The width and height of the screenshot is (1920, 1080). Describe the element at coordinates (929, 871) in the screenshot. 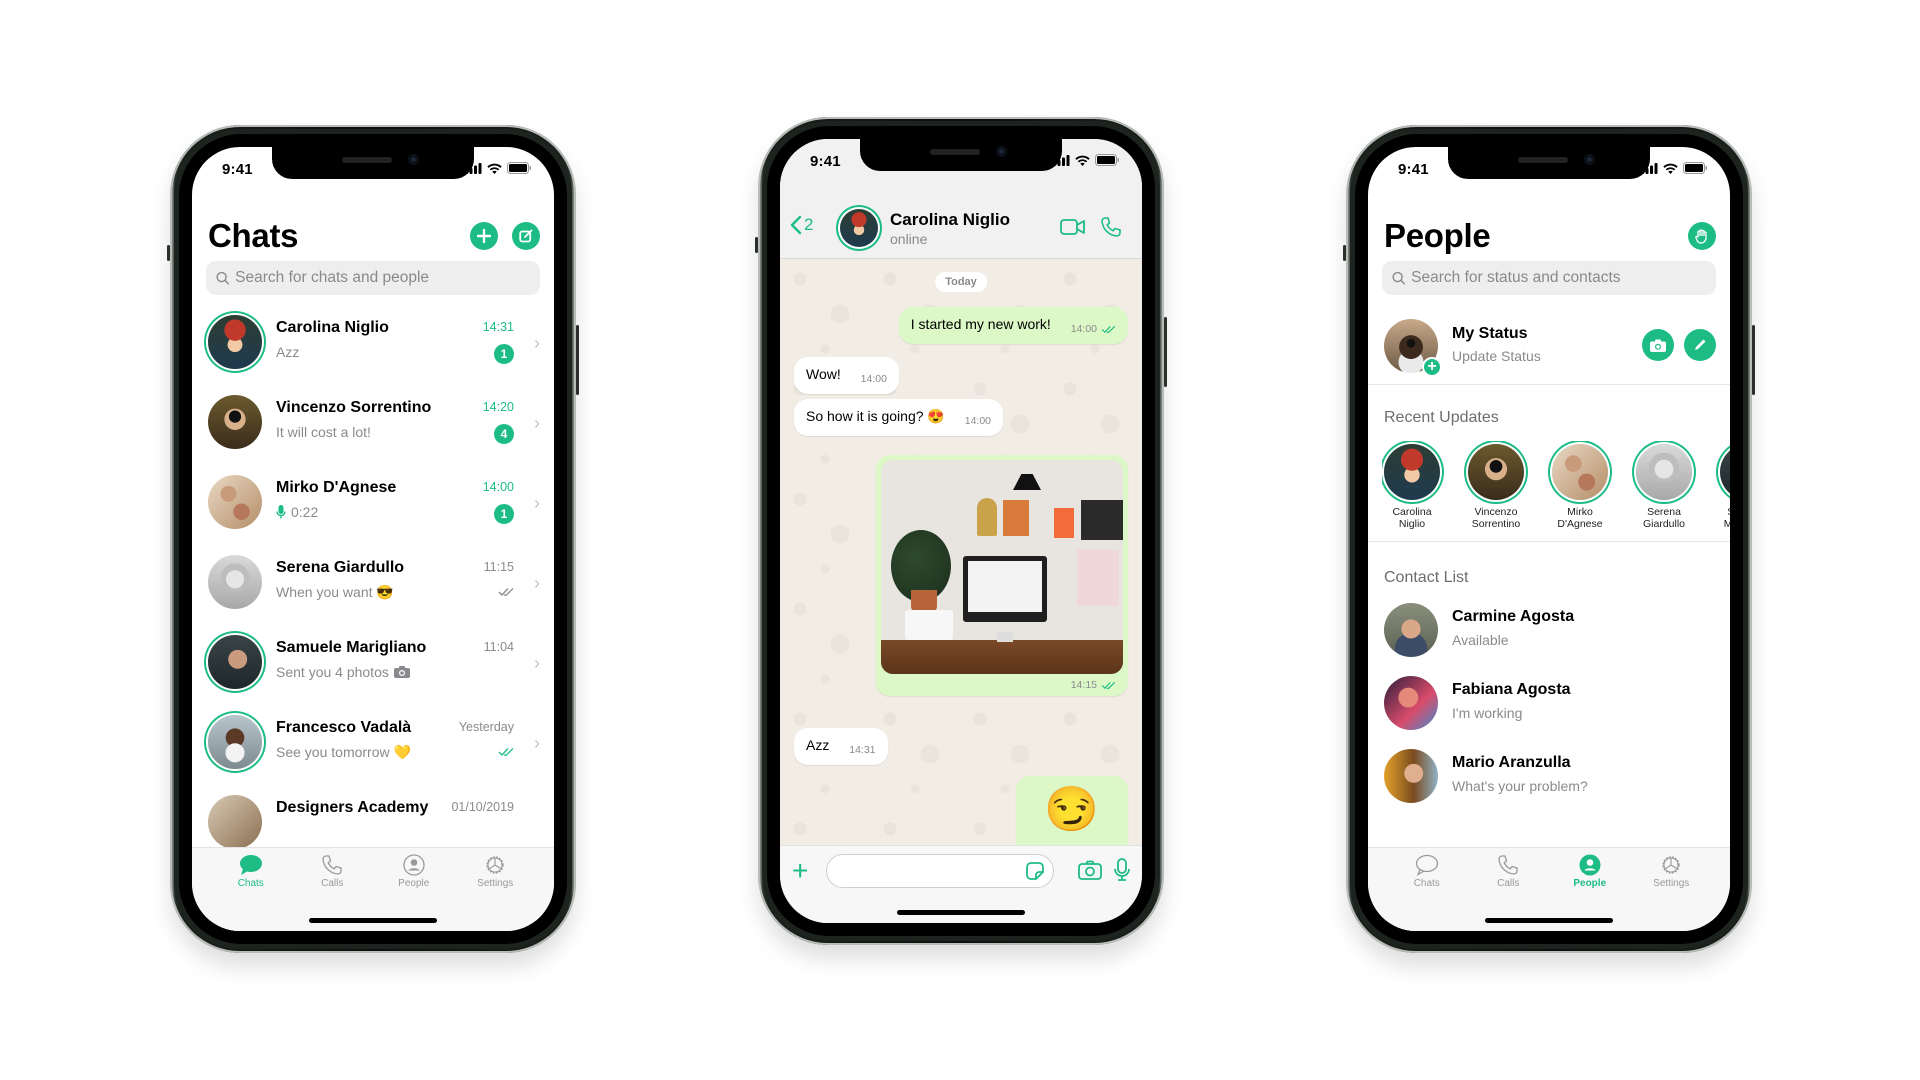

I see `message-input` at that location.